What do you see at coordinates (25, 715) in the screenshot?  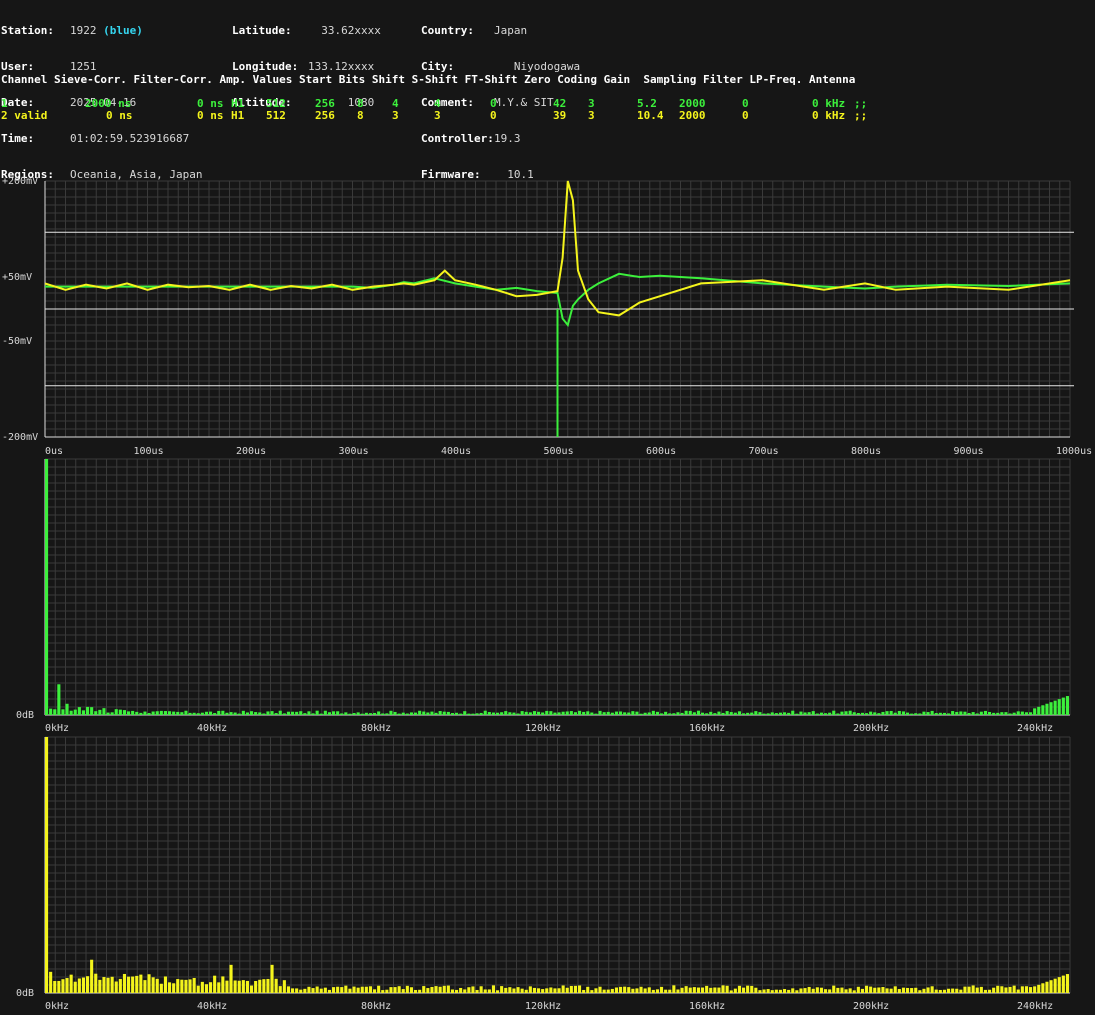 I see `y-tick-label: 0dB` at bounding box center [25, 715].